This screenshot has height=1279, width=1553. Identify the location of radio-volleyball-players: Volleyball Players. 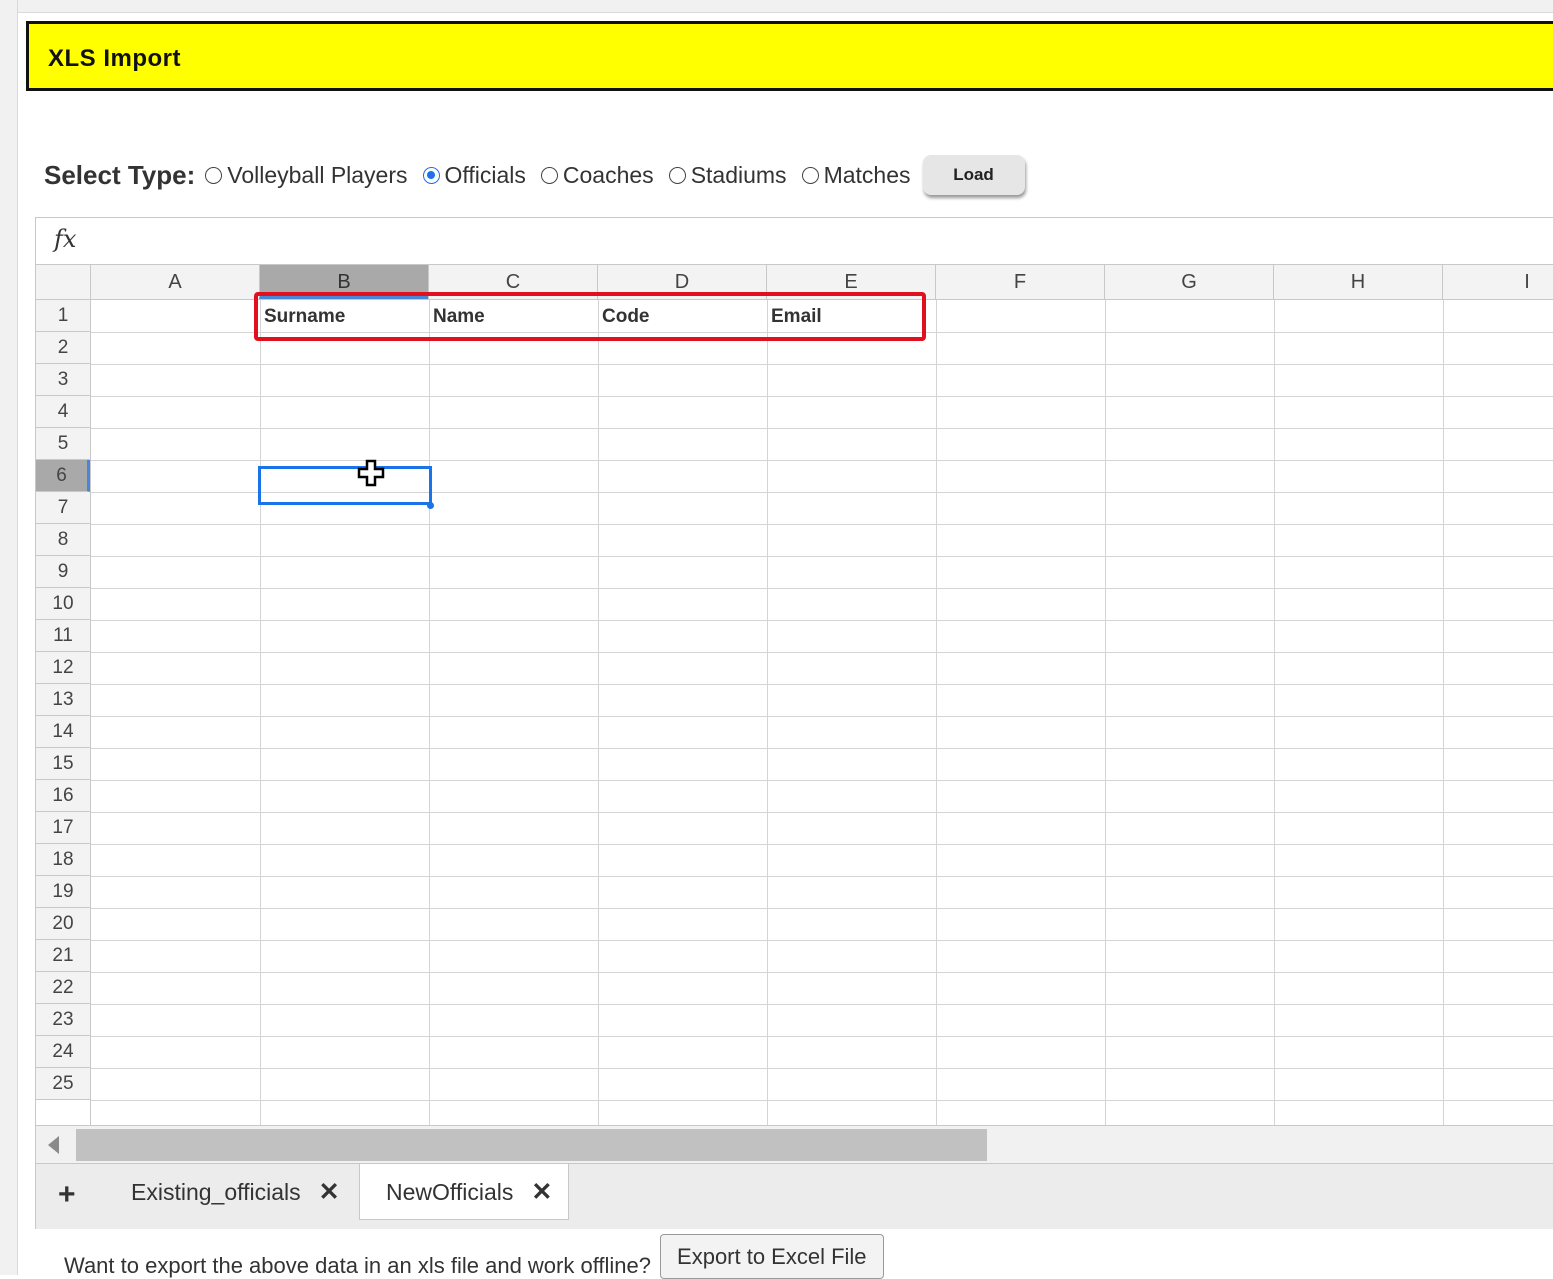
(306, 175).